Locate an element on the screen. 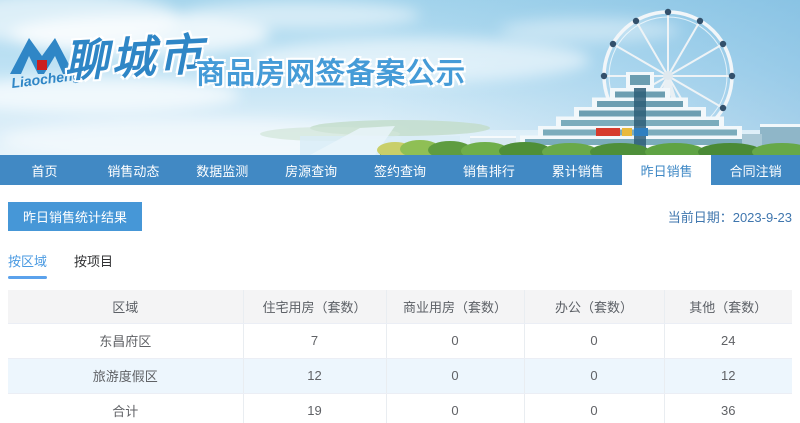 The height and width of the screenshot is (423, 800). col-header-other: 其他（套数） is located at coordinates (728, 307).